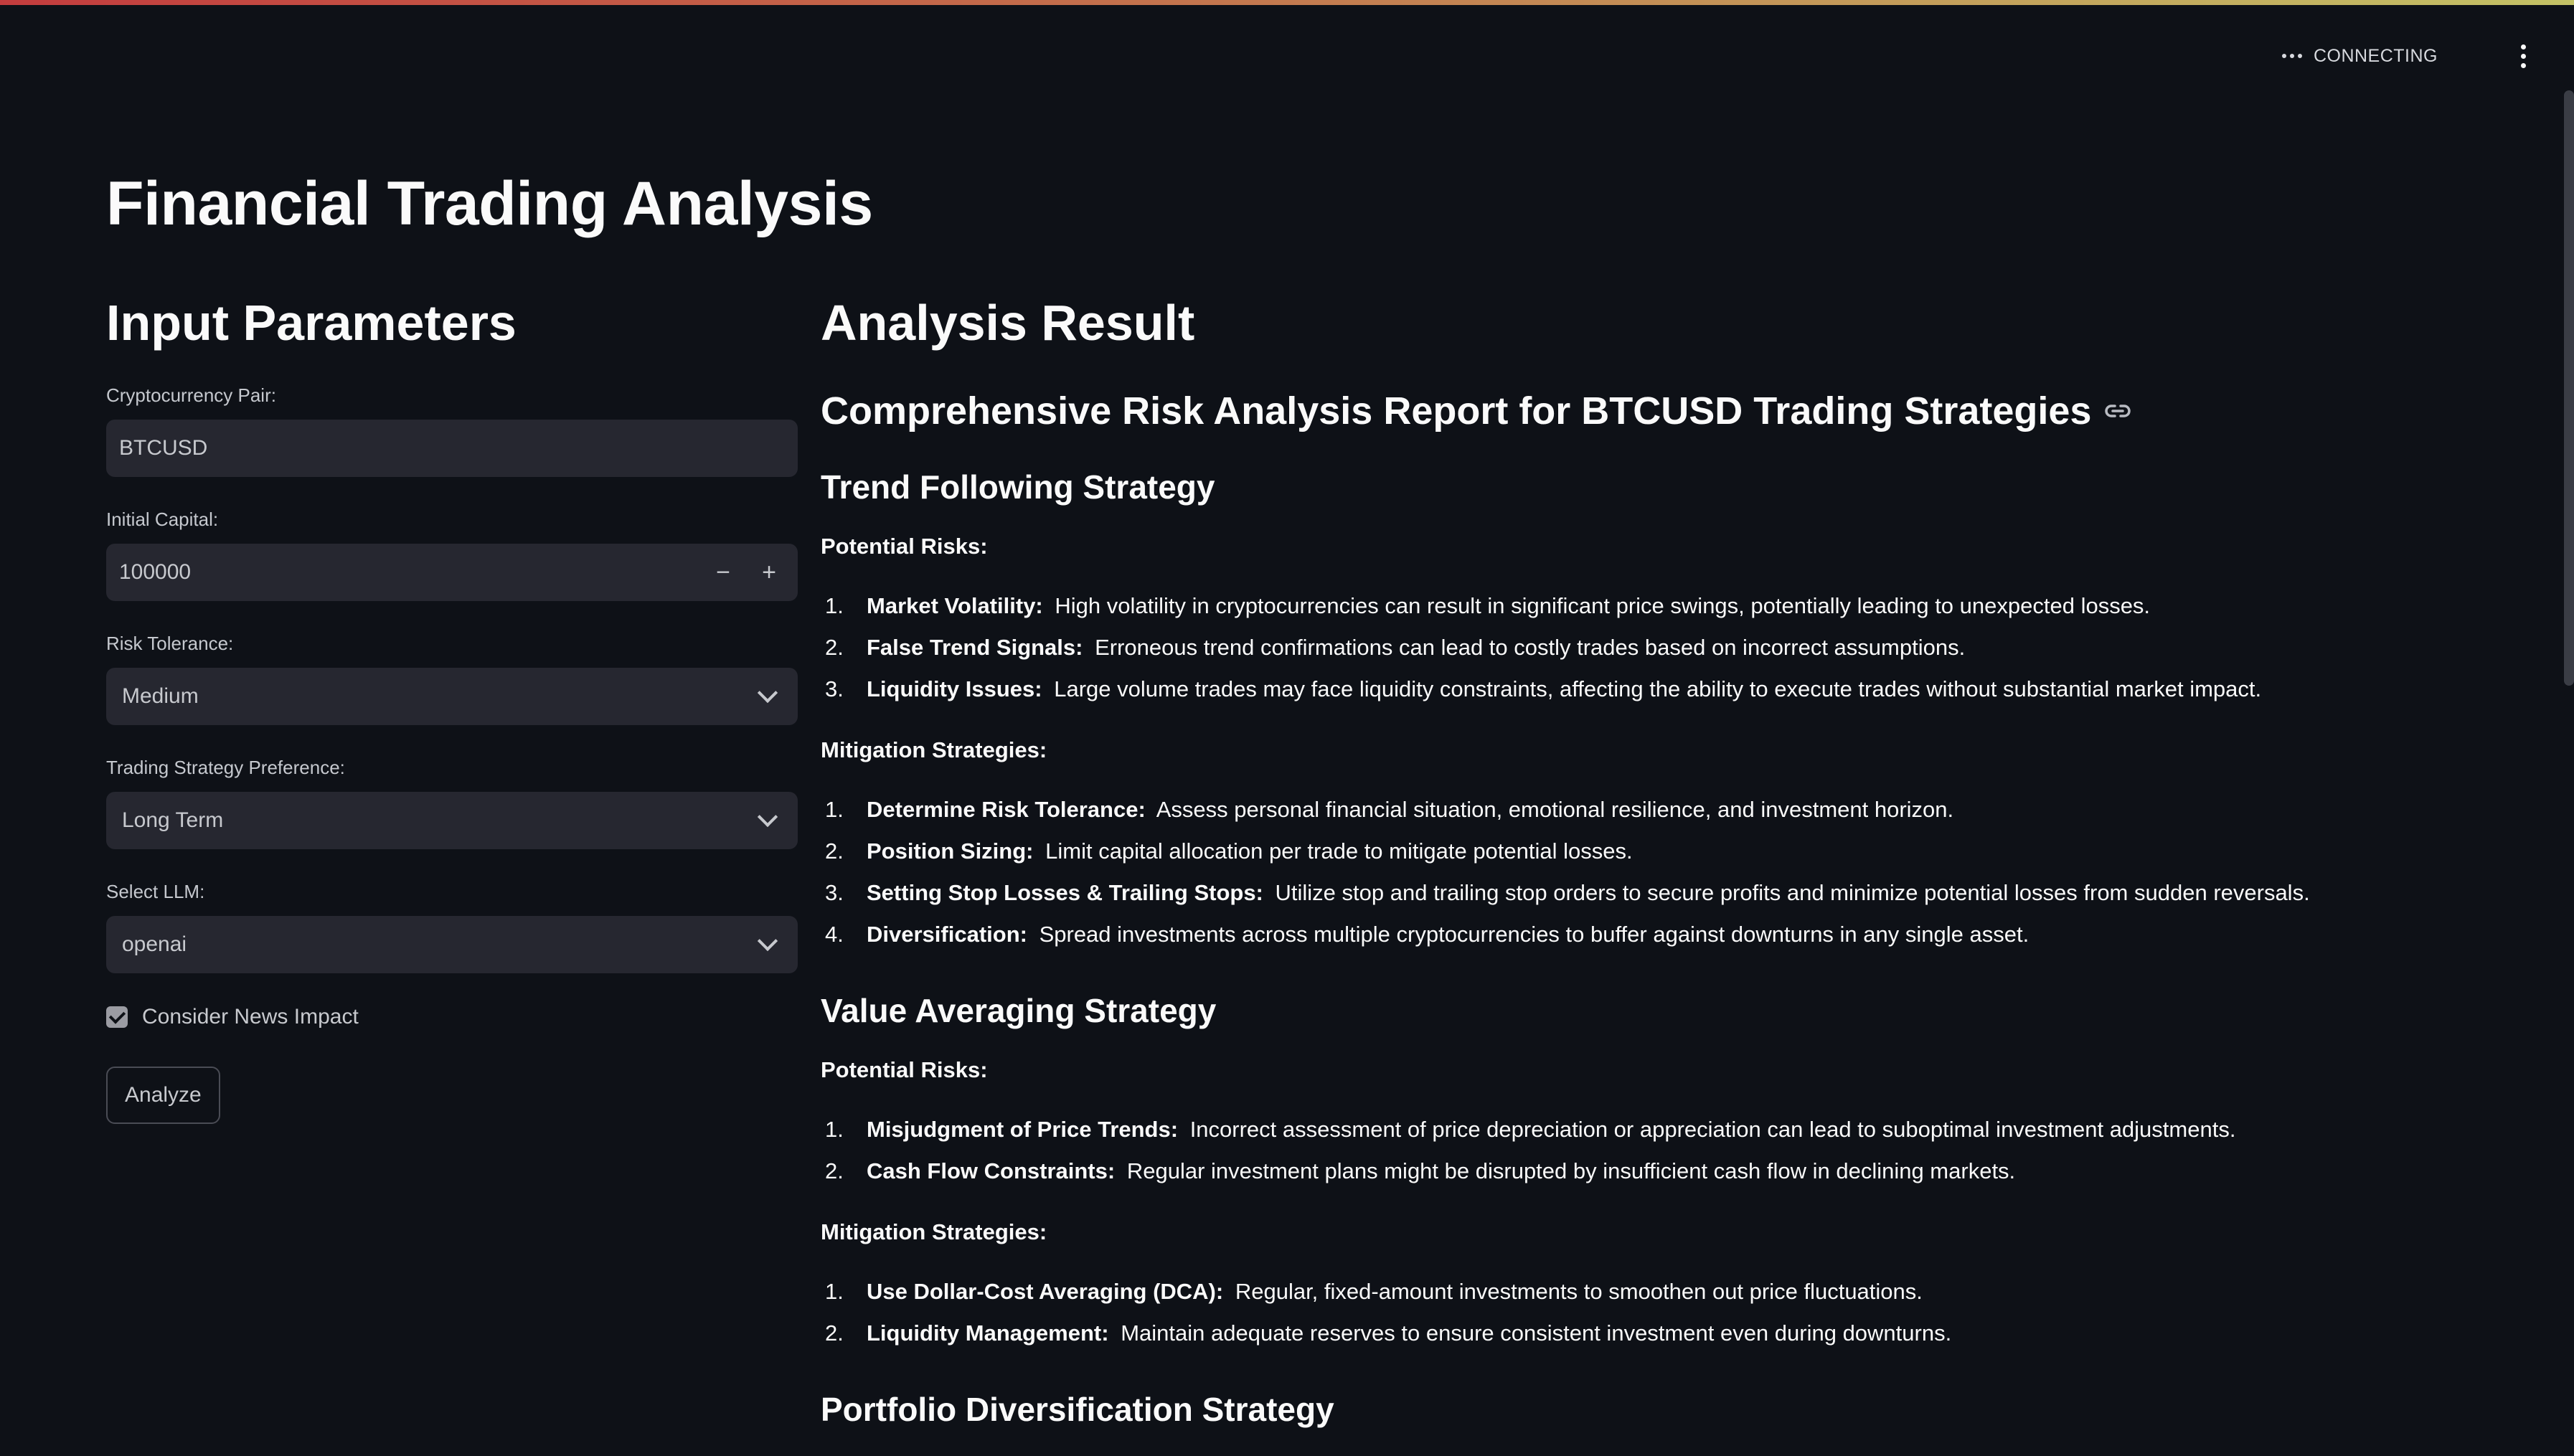 The width and height of the screenshot is (2574, 1456). I want to click on status-text: CONNECTING, so click(2375, 55).